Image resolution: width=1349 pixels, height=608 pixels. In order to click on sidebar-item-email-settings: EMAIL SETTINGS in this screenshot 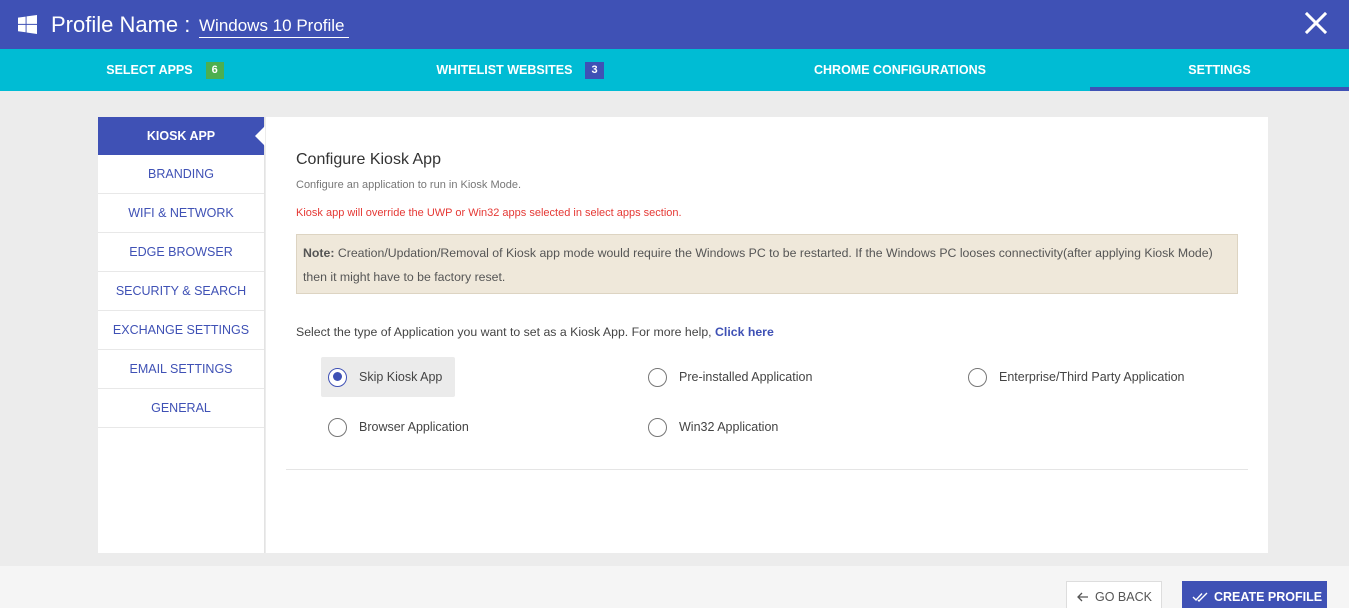, I will do `click(181, 369)`.